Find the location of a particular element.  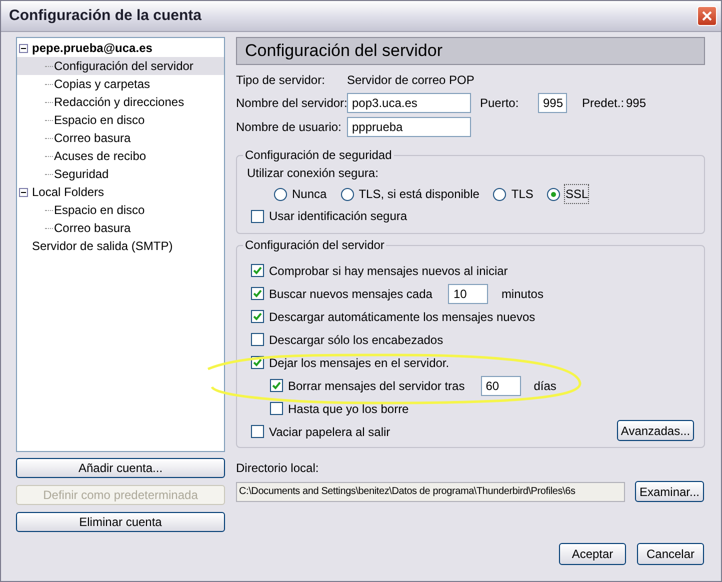

window-title: Configuración de la cuenta is located at coordinates (106, 16).